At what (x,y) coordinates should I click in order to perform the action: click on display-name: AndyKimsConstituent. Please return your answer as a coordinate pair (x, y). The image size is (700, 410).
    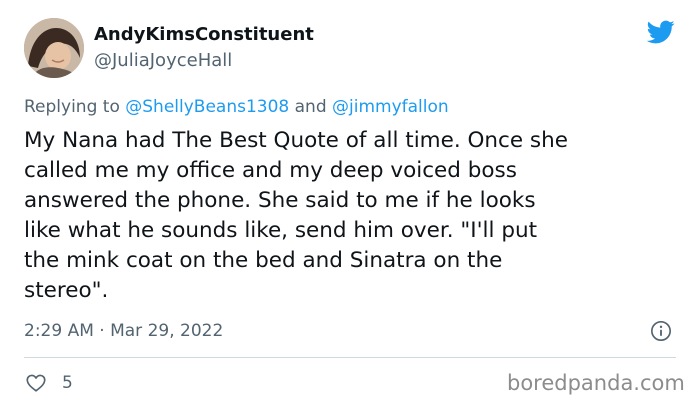
    Looking at the image, I should click on (204, 35).